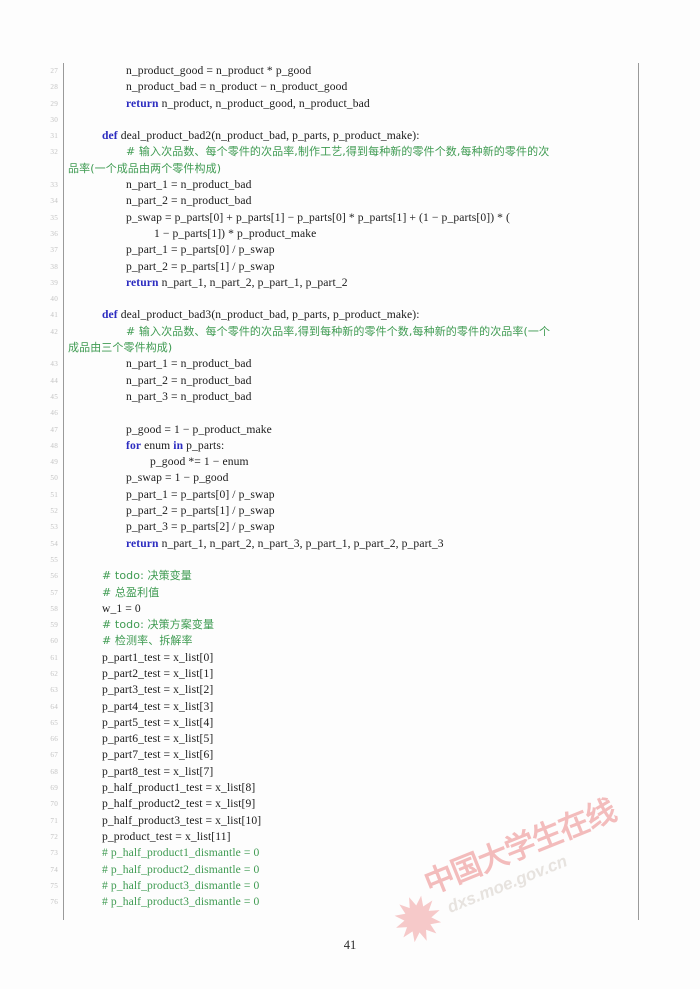 The height and width of the screenshot is (989, 700). I want to click on code-text: w_1 = 0, so click(109, 609).